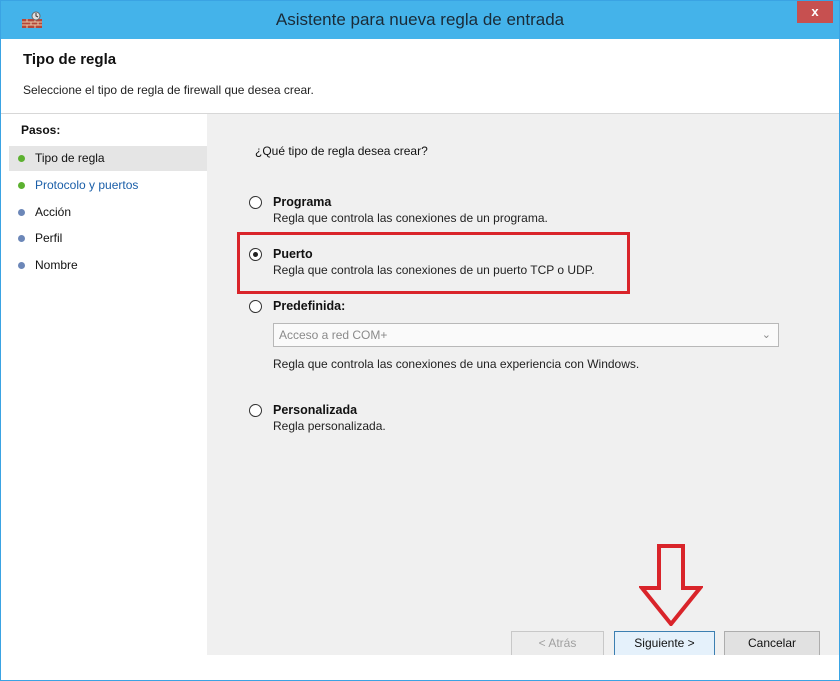  What do you see at coordinates (108, 265) in the screenshot?
I see `step-nombre: Nombre` at bounding box center [108, 265].